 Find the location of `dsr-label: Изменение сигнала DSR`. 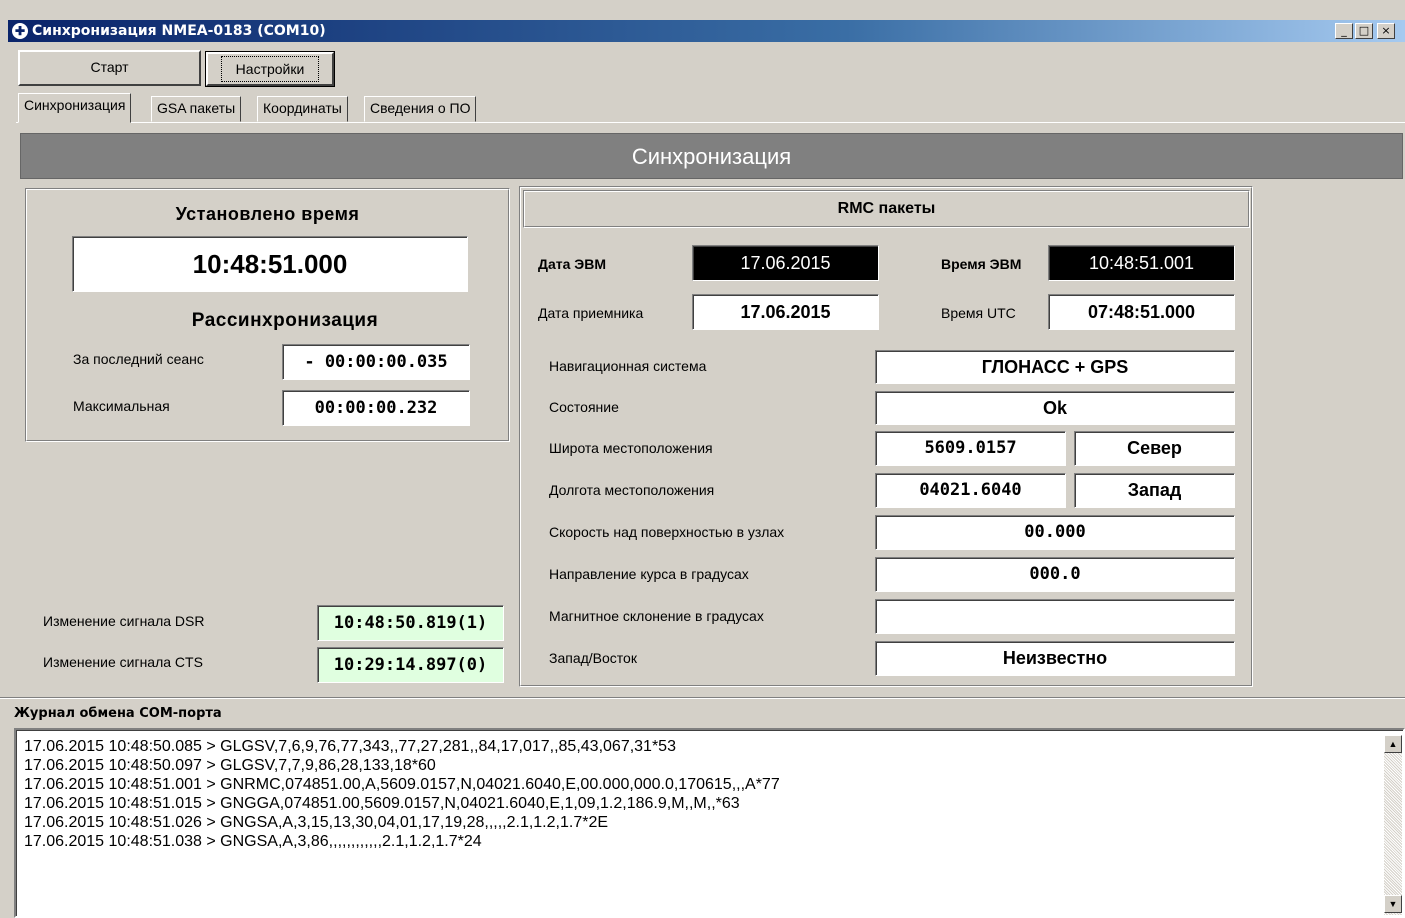

dsr-label: Изменение сигнала DSR is located at coordinates (124, 621).